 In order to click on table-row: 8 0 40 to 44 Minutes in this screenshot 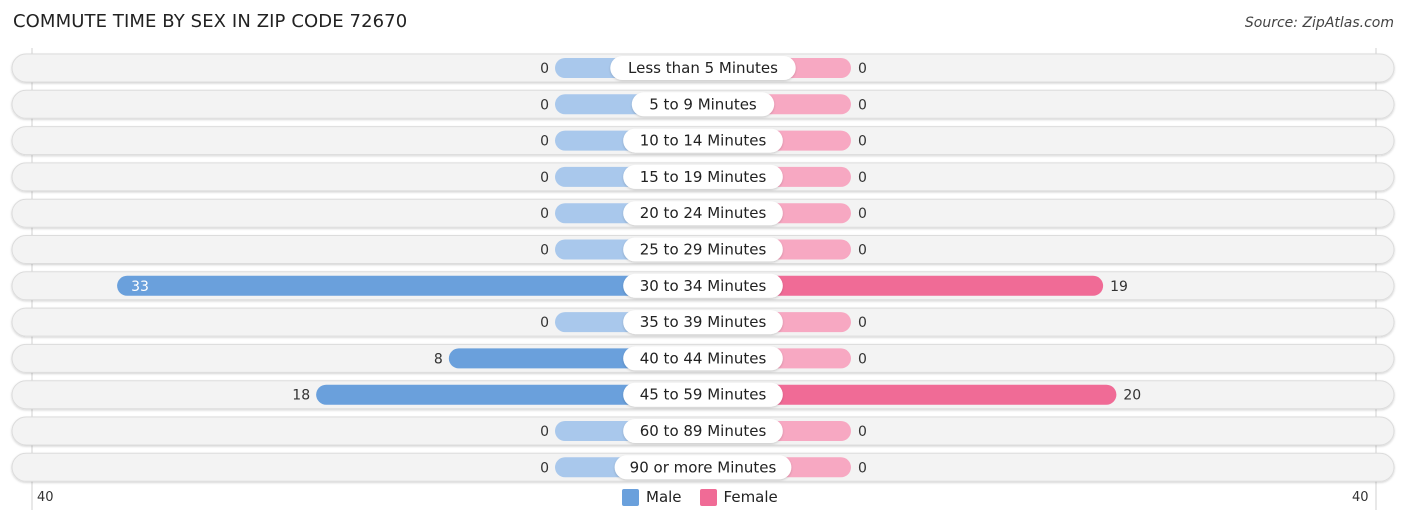, I will do `click(703, 358)`.